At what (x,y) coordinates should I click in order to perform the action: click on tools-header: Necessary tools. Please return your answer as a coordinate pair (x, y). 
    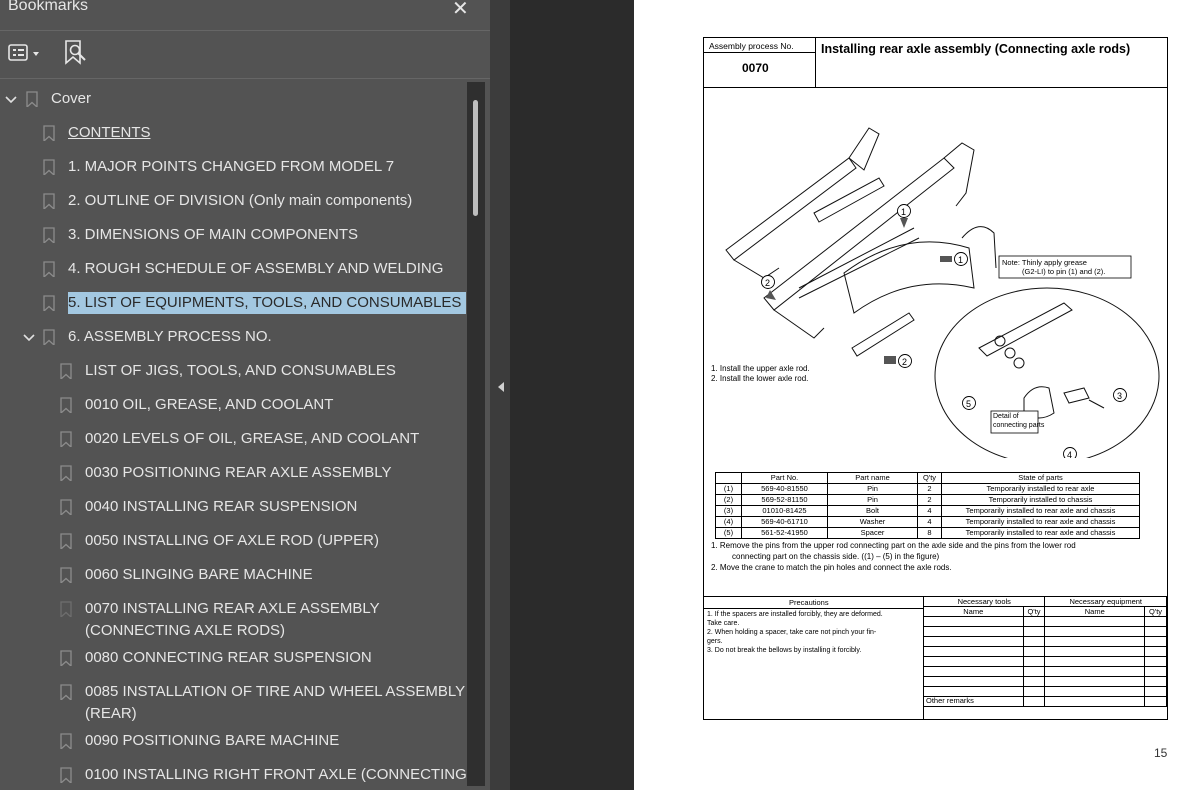
    Looking at the image, I should click on (984, 601).